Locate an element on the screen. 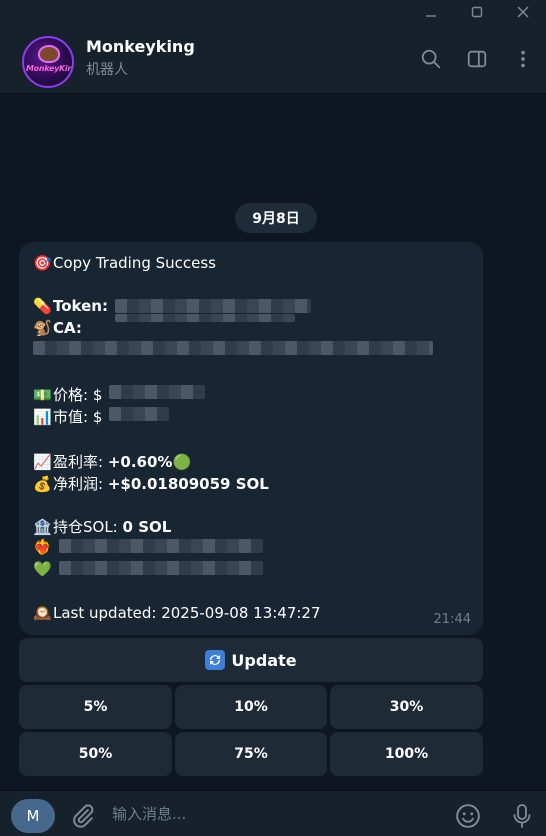  sell-5-label: 5% is located at coordinates (95, 707).